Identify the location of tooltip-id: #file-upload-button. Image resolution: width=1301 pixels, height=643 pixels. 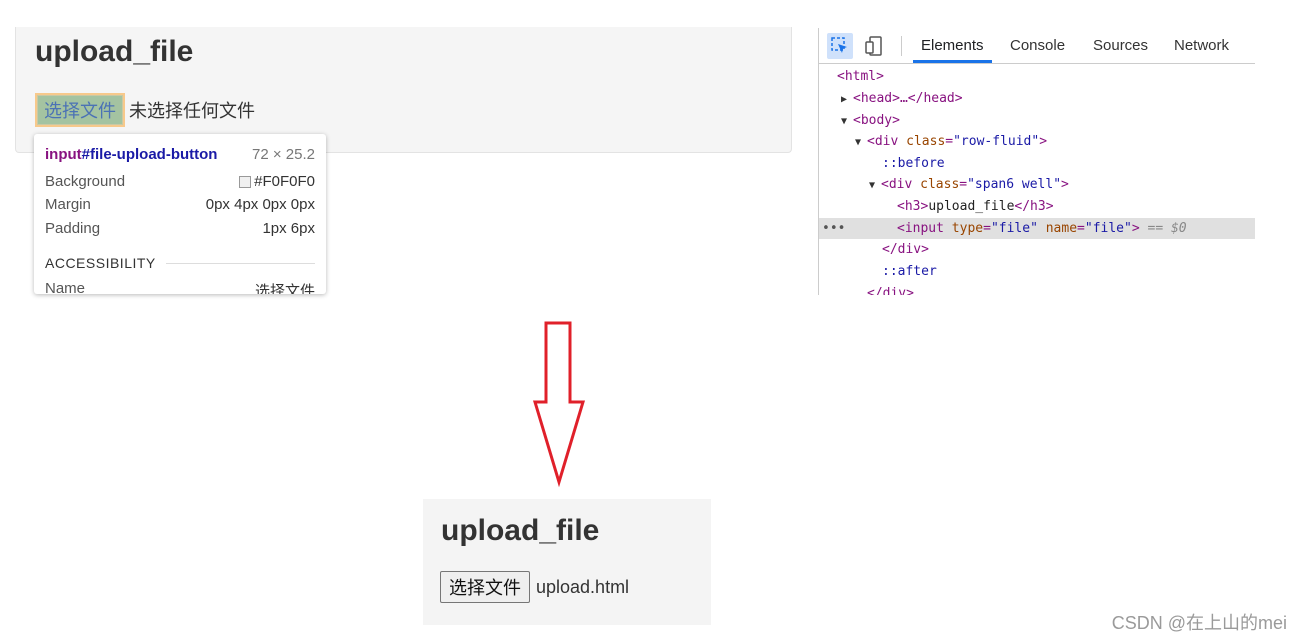
(149, 154).